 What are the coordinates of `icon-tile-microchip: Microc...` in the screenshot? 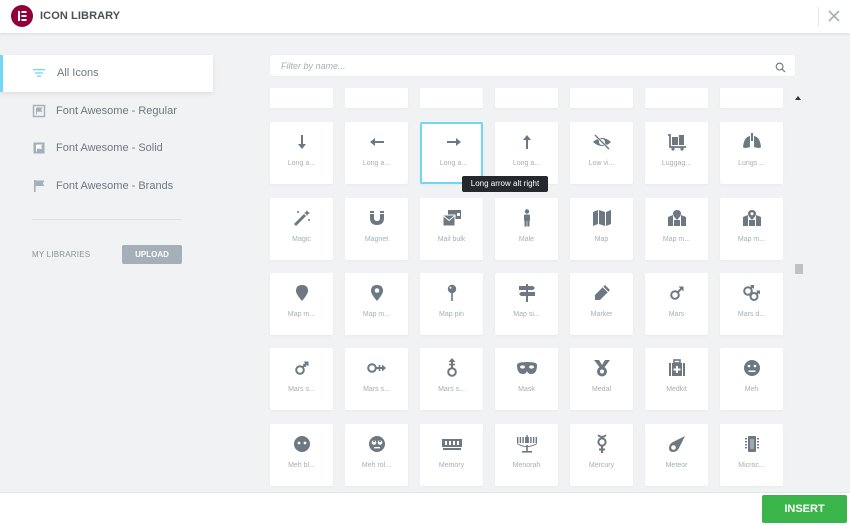 It's located at (751, 455).